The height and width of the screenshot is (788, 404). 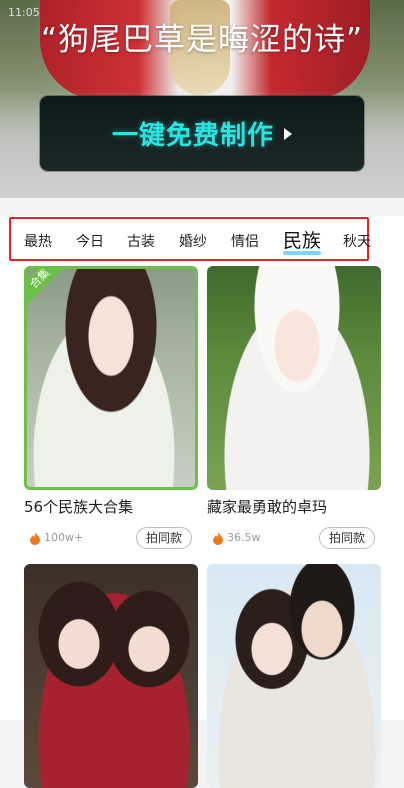 I want to click on heat-count: 36.5w, so click(x=244, y=537).